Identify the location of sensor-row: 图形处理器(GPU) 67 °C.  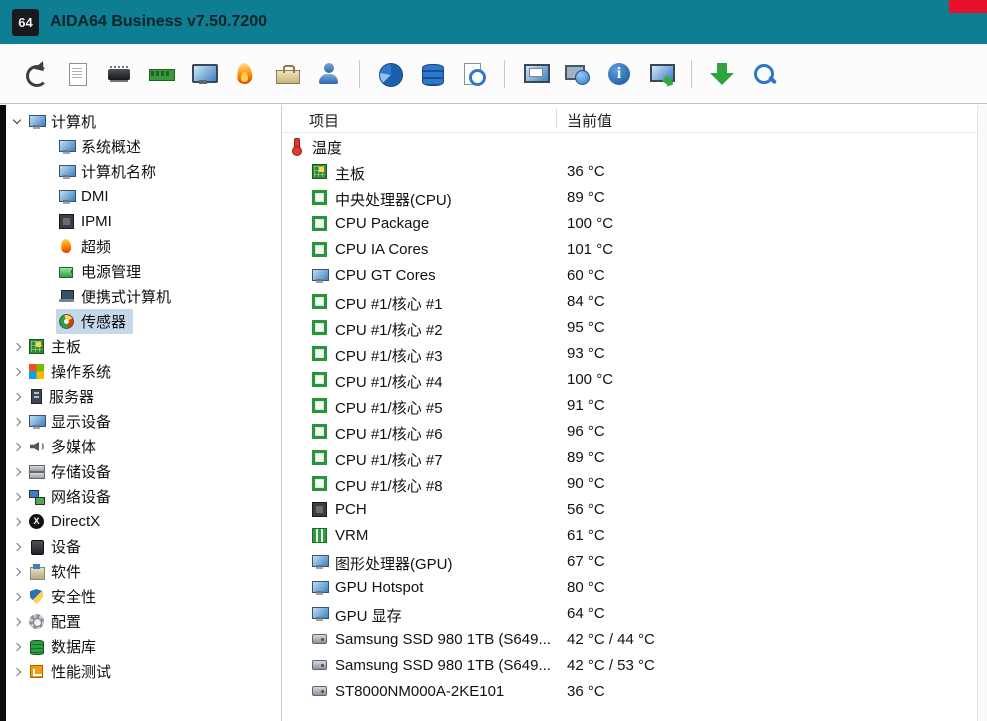
(635, 562).